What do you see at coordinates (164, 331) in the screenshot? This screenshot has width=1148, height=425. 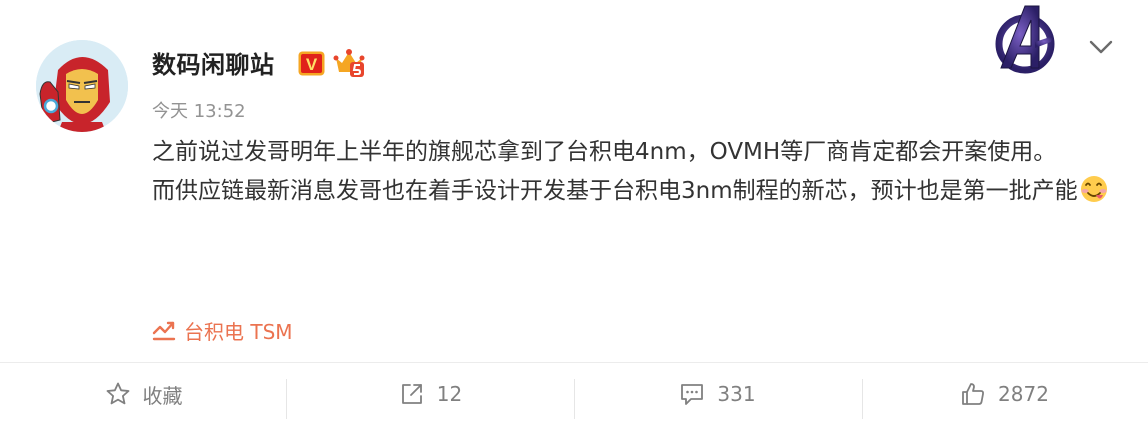 I see `trend-chart-icon` at bounding box center [164, 331].